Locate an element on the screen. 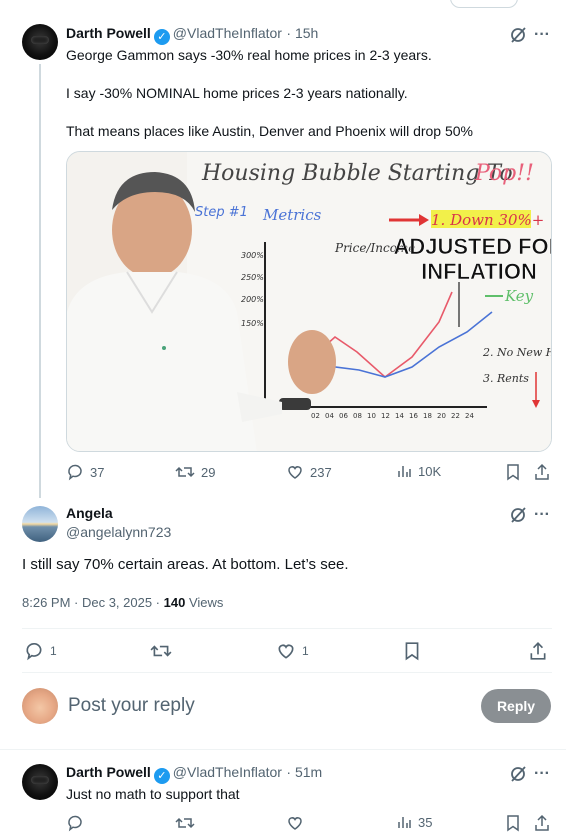  reply-timestamp: 8:26 PM · Dec 3, 2025 · is located at coordinates (91, 602).